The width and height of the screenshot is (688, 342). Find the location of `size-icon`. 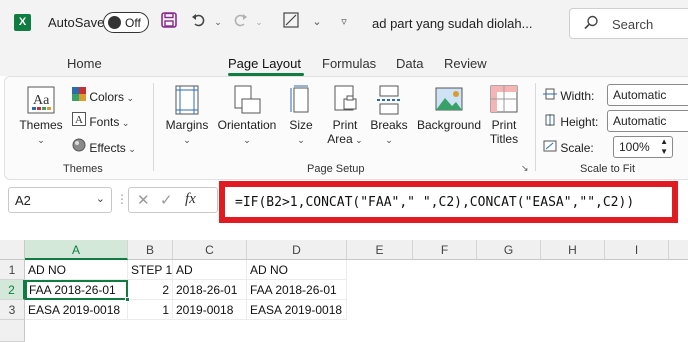

size-icon is located at coordinates (301, 101).